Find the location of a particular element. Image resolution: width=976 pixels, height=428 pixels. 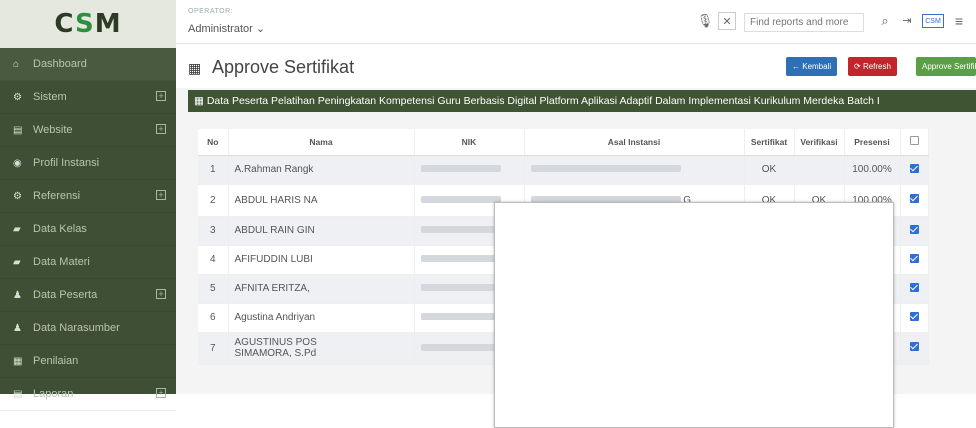

sidebar-item-data-materi: ▰ Data Materi is located at coordinates (88, 262).